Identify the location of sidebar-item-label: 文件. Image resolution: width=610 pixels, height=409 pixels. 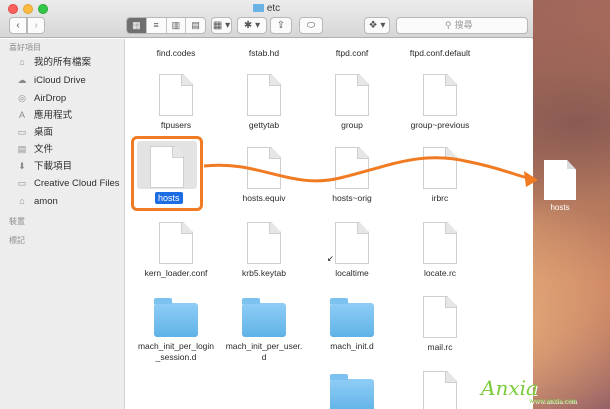
(44, 149).